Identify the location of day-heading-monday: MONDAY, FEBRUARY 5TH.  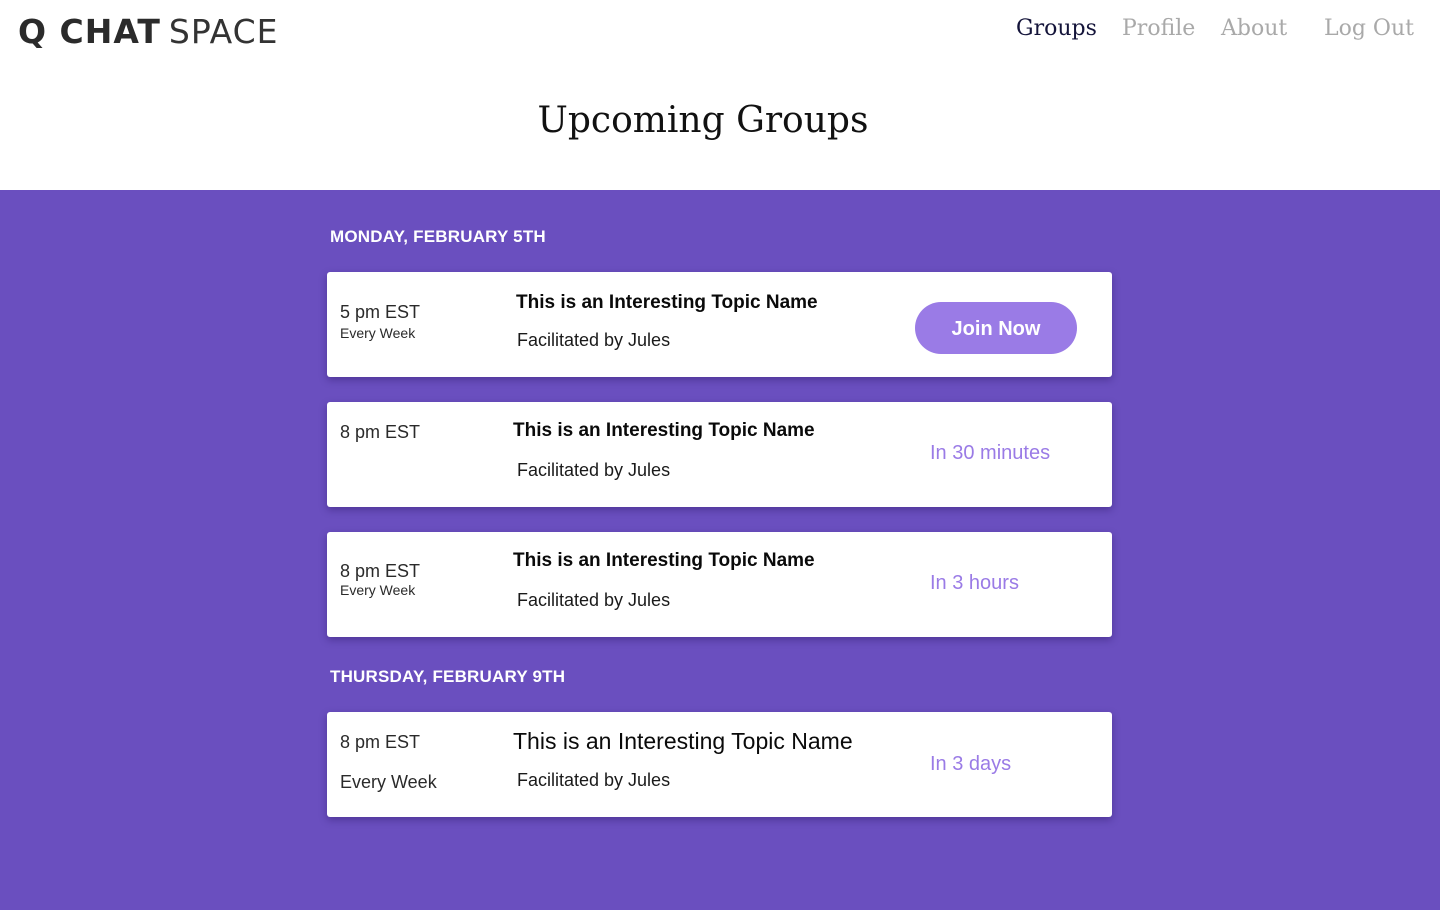
(438, 236).